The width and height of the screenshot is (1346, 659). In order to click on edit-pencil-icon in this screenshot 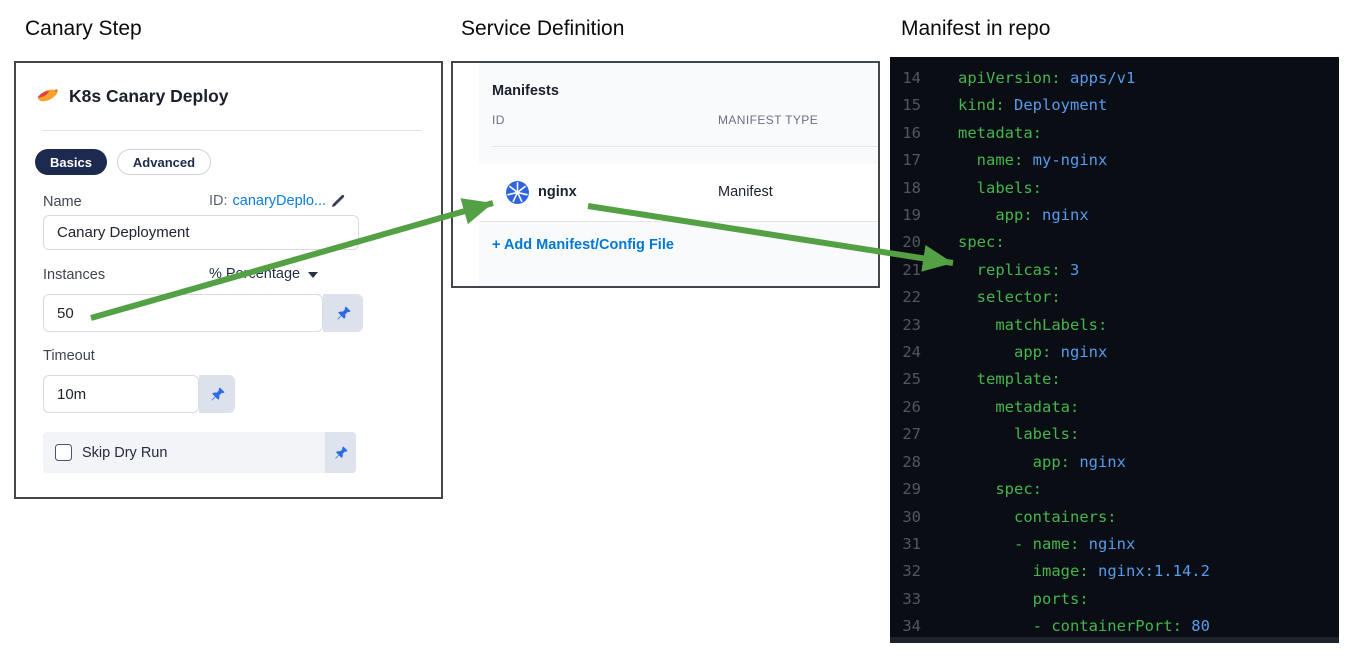, I will do `click(338, 201)`.